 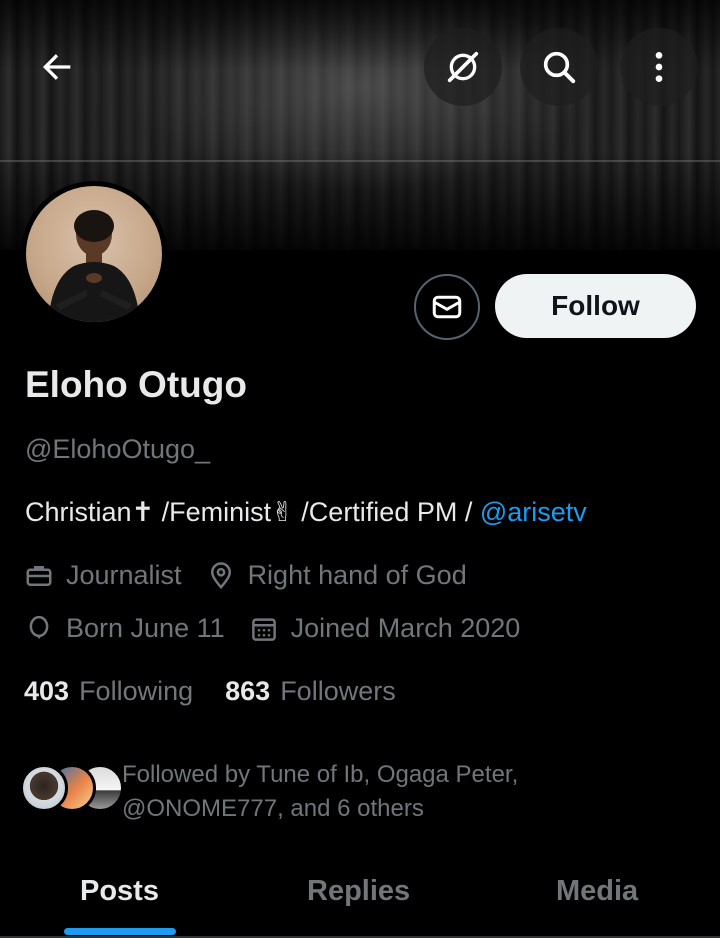 I want to click on more-vertical-icon, so click(x=659, y=67).